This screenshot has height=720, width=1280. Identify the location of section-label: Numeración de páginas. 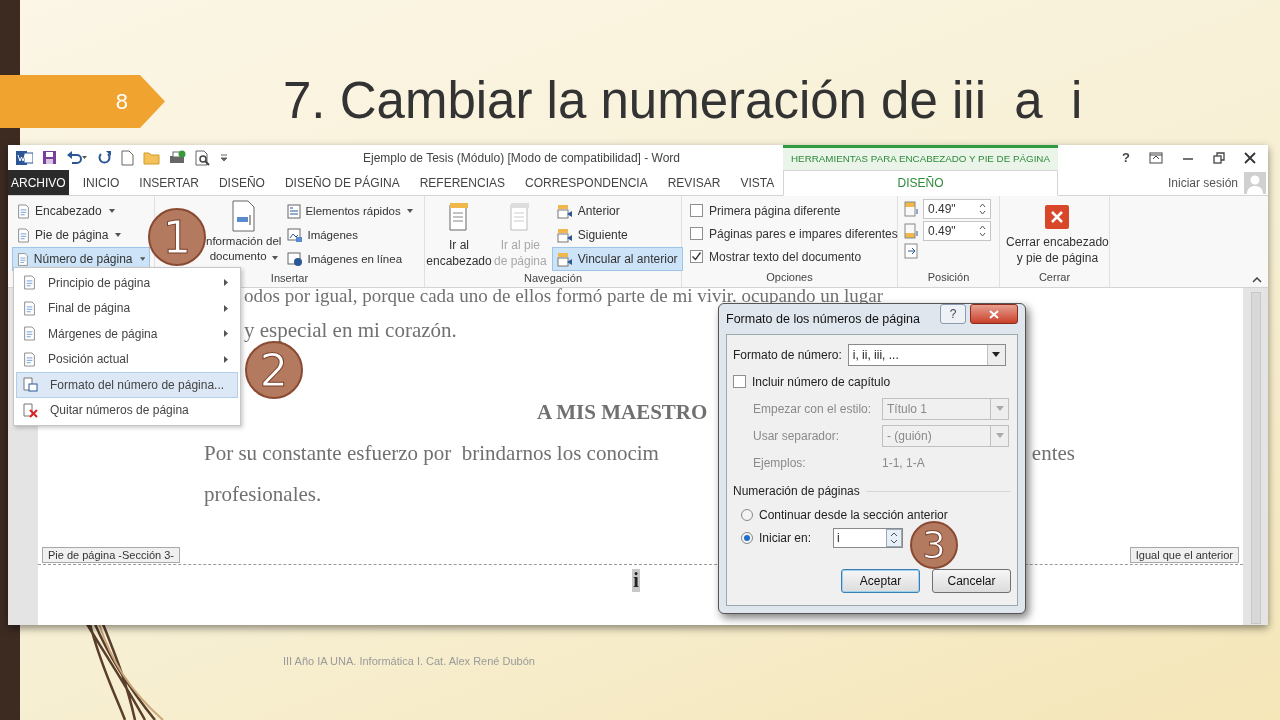
(796, 491).